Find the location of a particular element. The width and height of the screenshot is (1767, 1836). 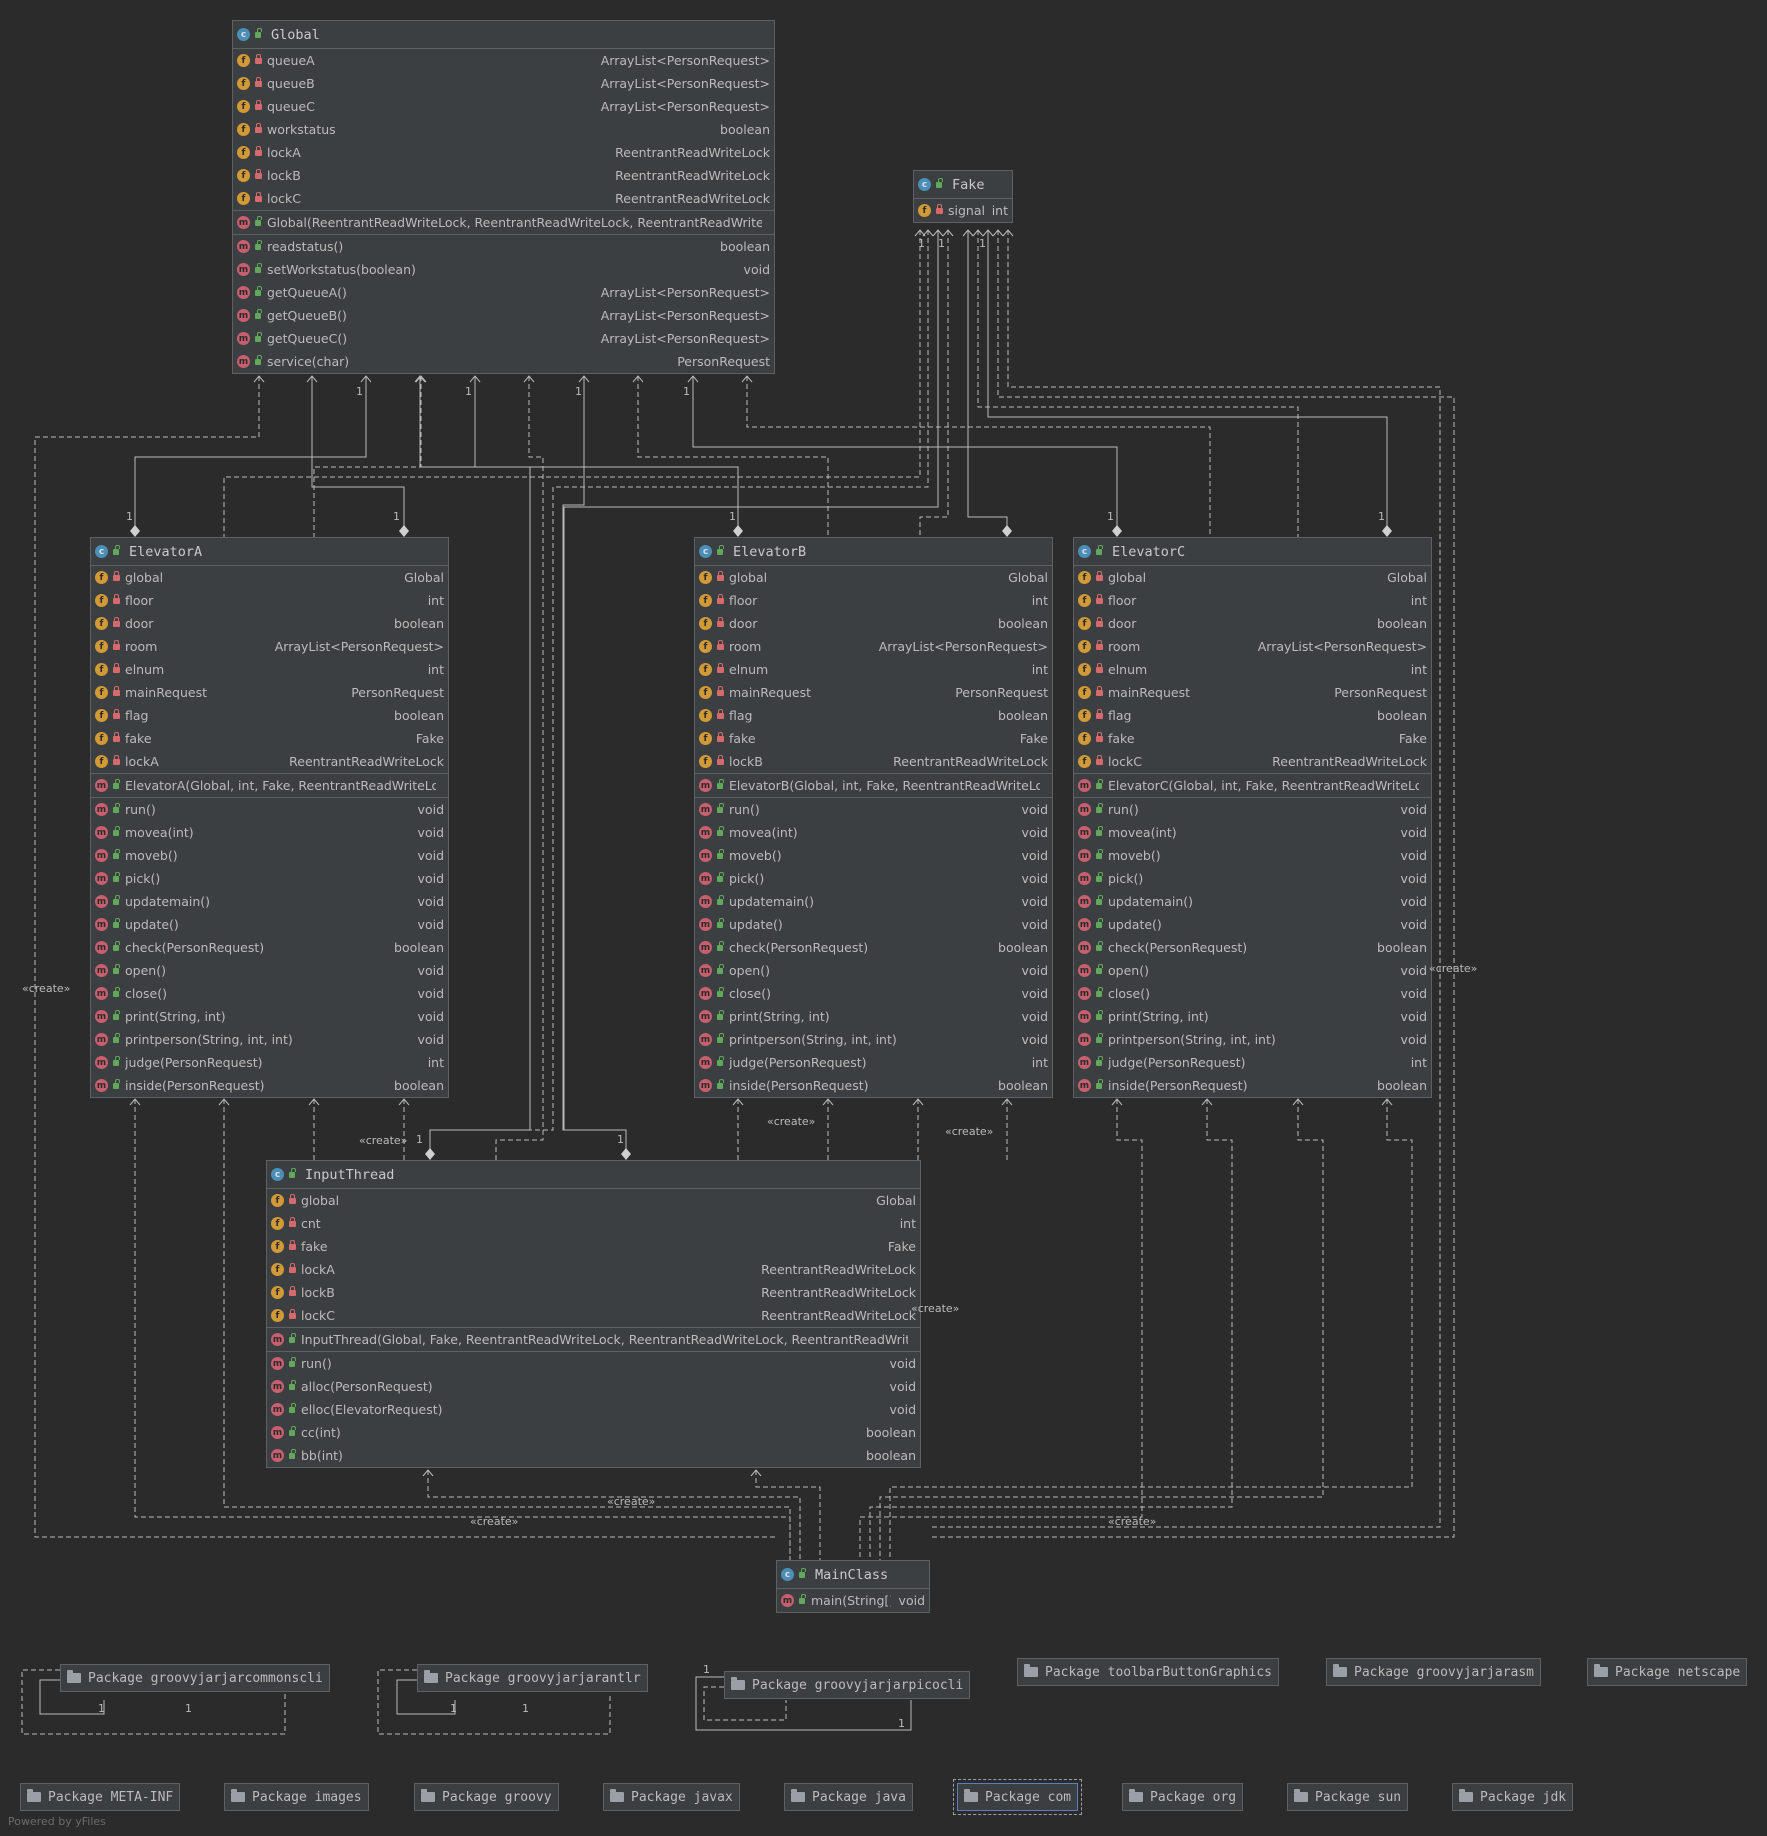

package-node: Package com is located at coordinates (1017, 1797).